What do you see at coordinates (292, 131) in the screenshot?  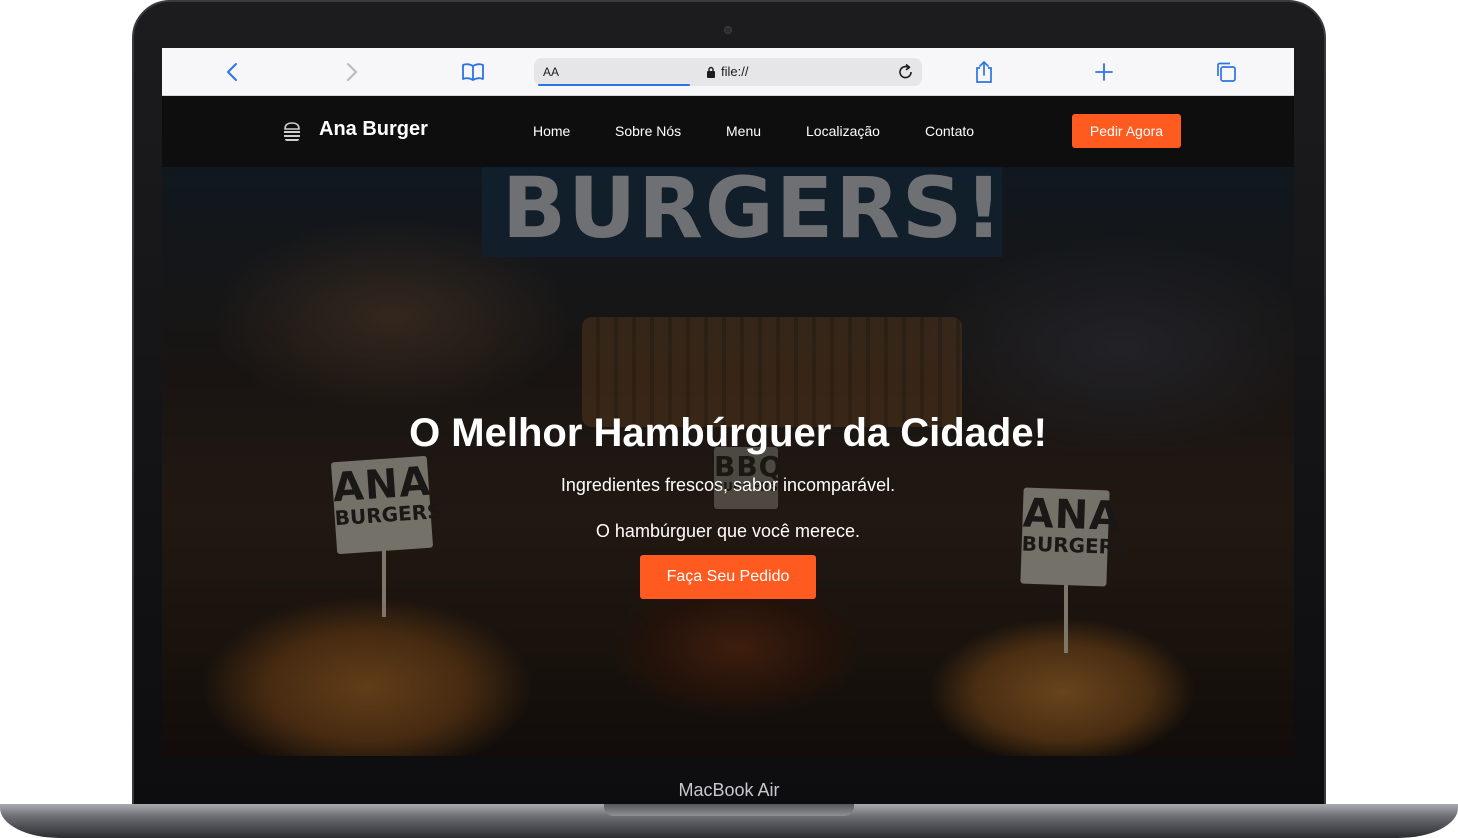 I see `burger-logo-icon` at bounding box center [292, 131].